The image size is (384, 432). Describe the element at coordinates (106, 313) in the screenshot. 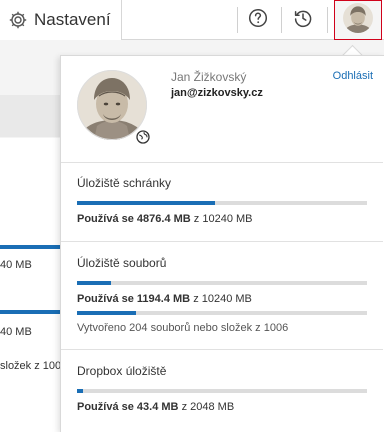

I see `files-count-fill` at that location.